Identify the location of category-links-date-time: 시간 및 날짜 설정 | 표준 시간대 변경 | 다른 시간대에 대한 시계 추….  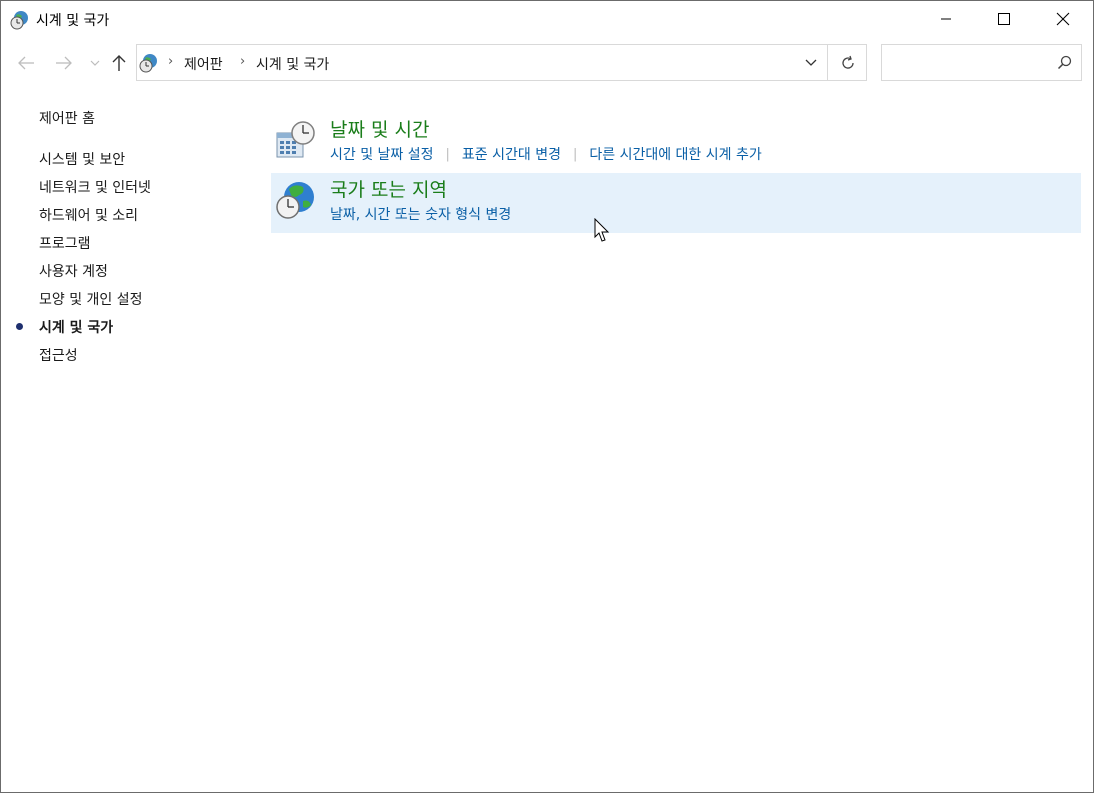
(546, 154).